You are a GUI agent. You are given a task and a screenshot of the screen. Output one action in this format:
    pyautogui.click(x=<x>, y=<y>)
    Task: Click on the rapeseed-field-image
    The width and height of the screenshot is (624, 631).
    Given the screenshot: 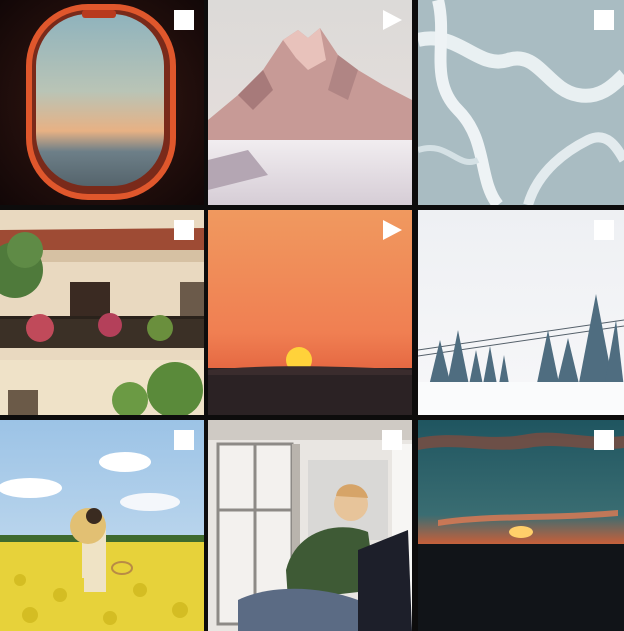 What is the action you would take?
    pyautogui.click(x=102, y=525)
    